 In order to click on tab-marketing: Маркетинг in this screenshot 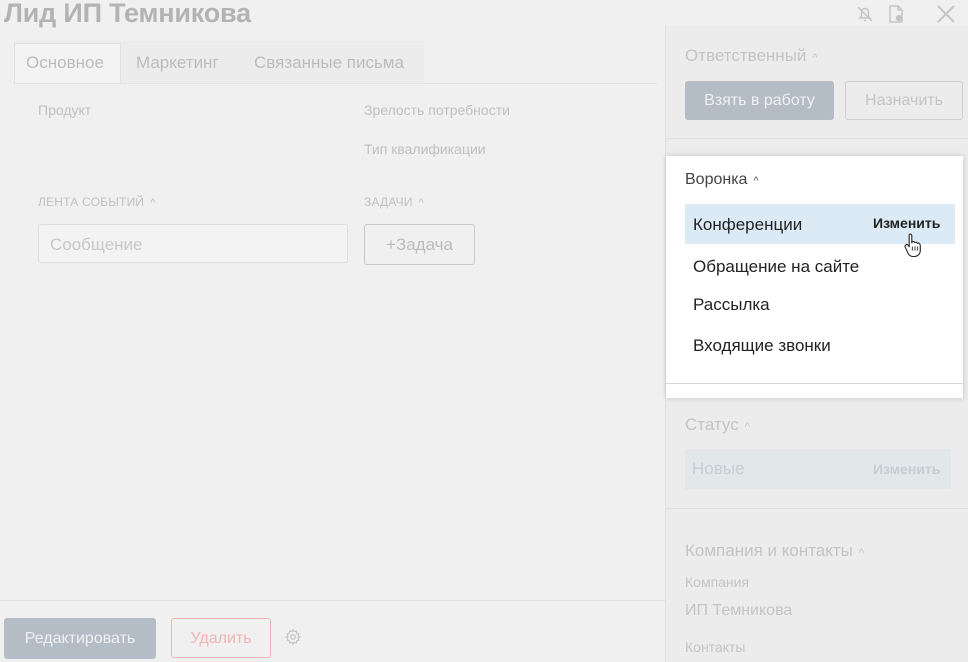, I will do `click(177, 63)`.